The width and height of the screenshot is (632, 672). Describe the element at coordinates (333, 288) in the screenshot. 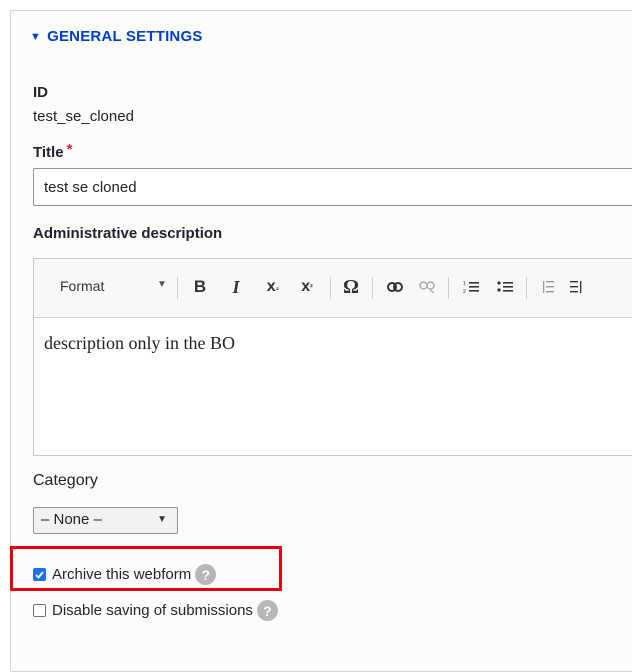

I see `editor-toolbar: Format ▼ B I x₂ x² Ω 12` at that location.